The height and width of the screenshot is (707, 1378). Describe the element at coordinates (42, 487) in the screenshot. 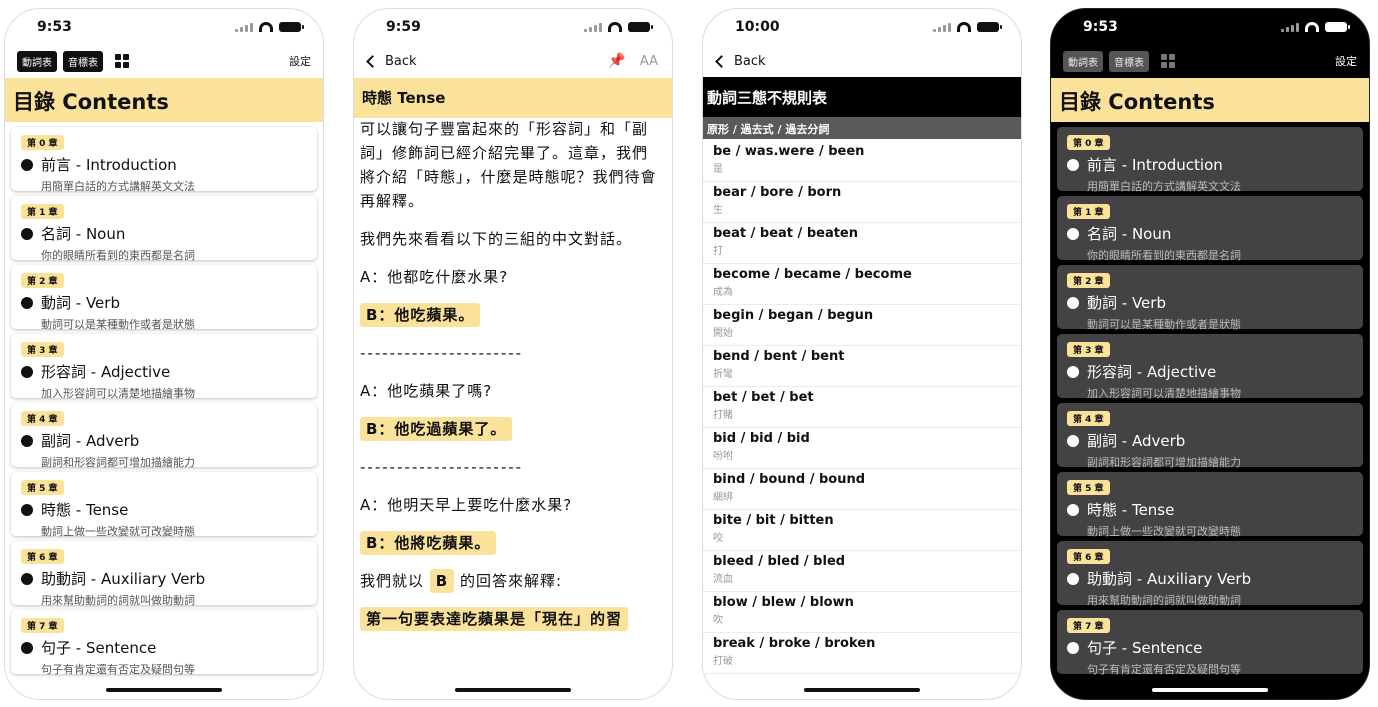

I see `chapter-badge: 第 5 章` at that location.